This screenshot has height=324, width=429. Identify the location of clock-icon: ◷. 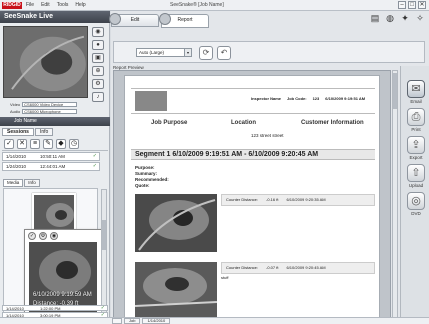
(74, 143).